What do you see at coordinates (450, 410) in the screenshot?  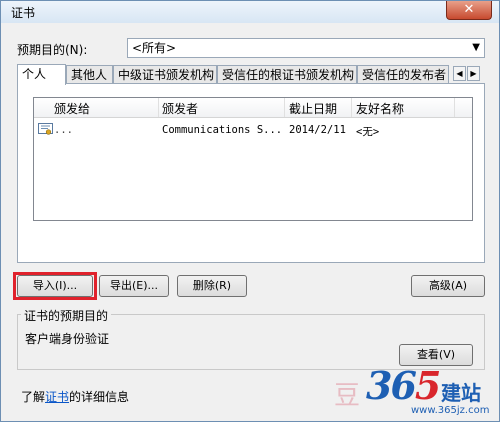 I see `watermark-url: www.365jz.com` at bounding box center [450, 410].